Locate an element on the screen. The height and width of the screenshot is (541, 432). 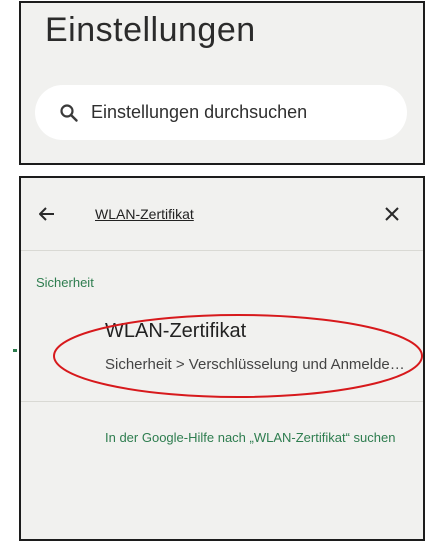
search-icon is located at coordinates (69, 113).